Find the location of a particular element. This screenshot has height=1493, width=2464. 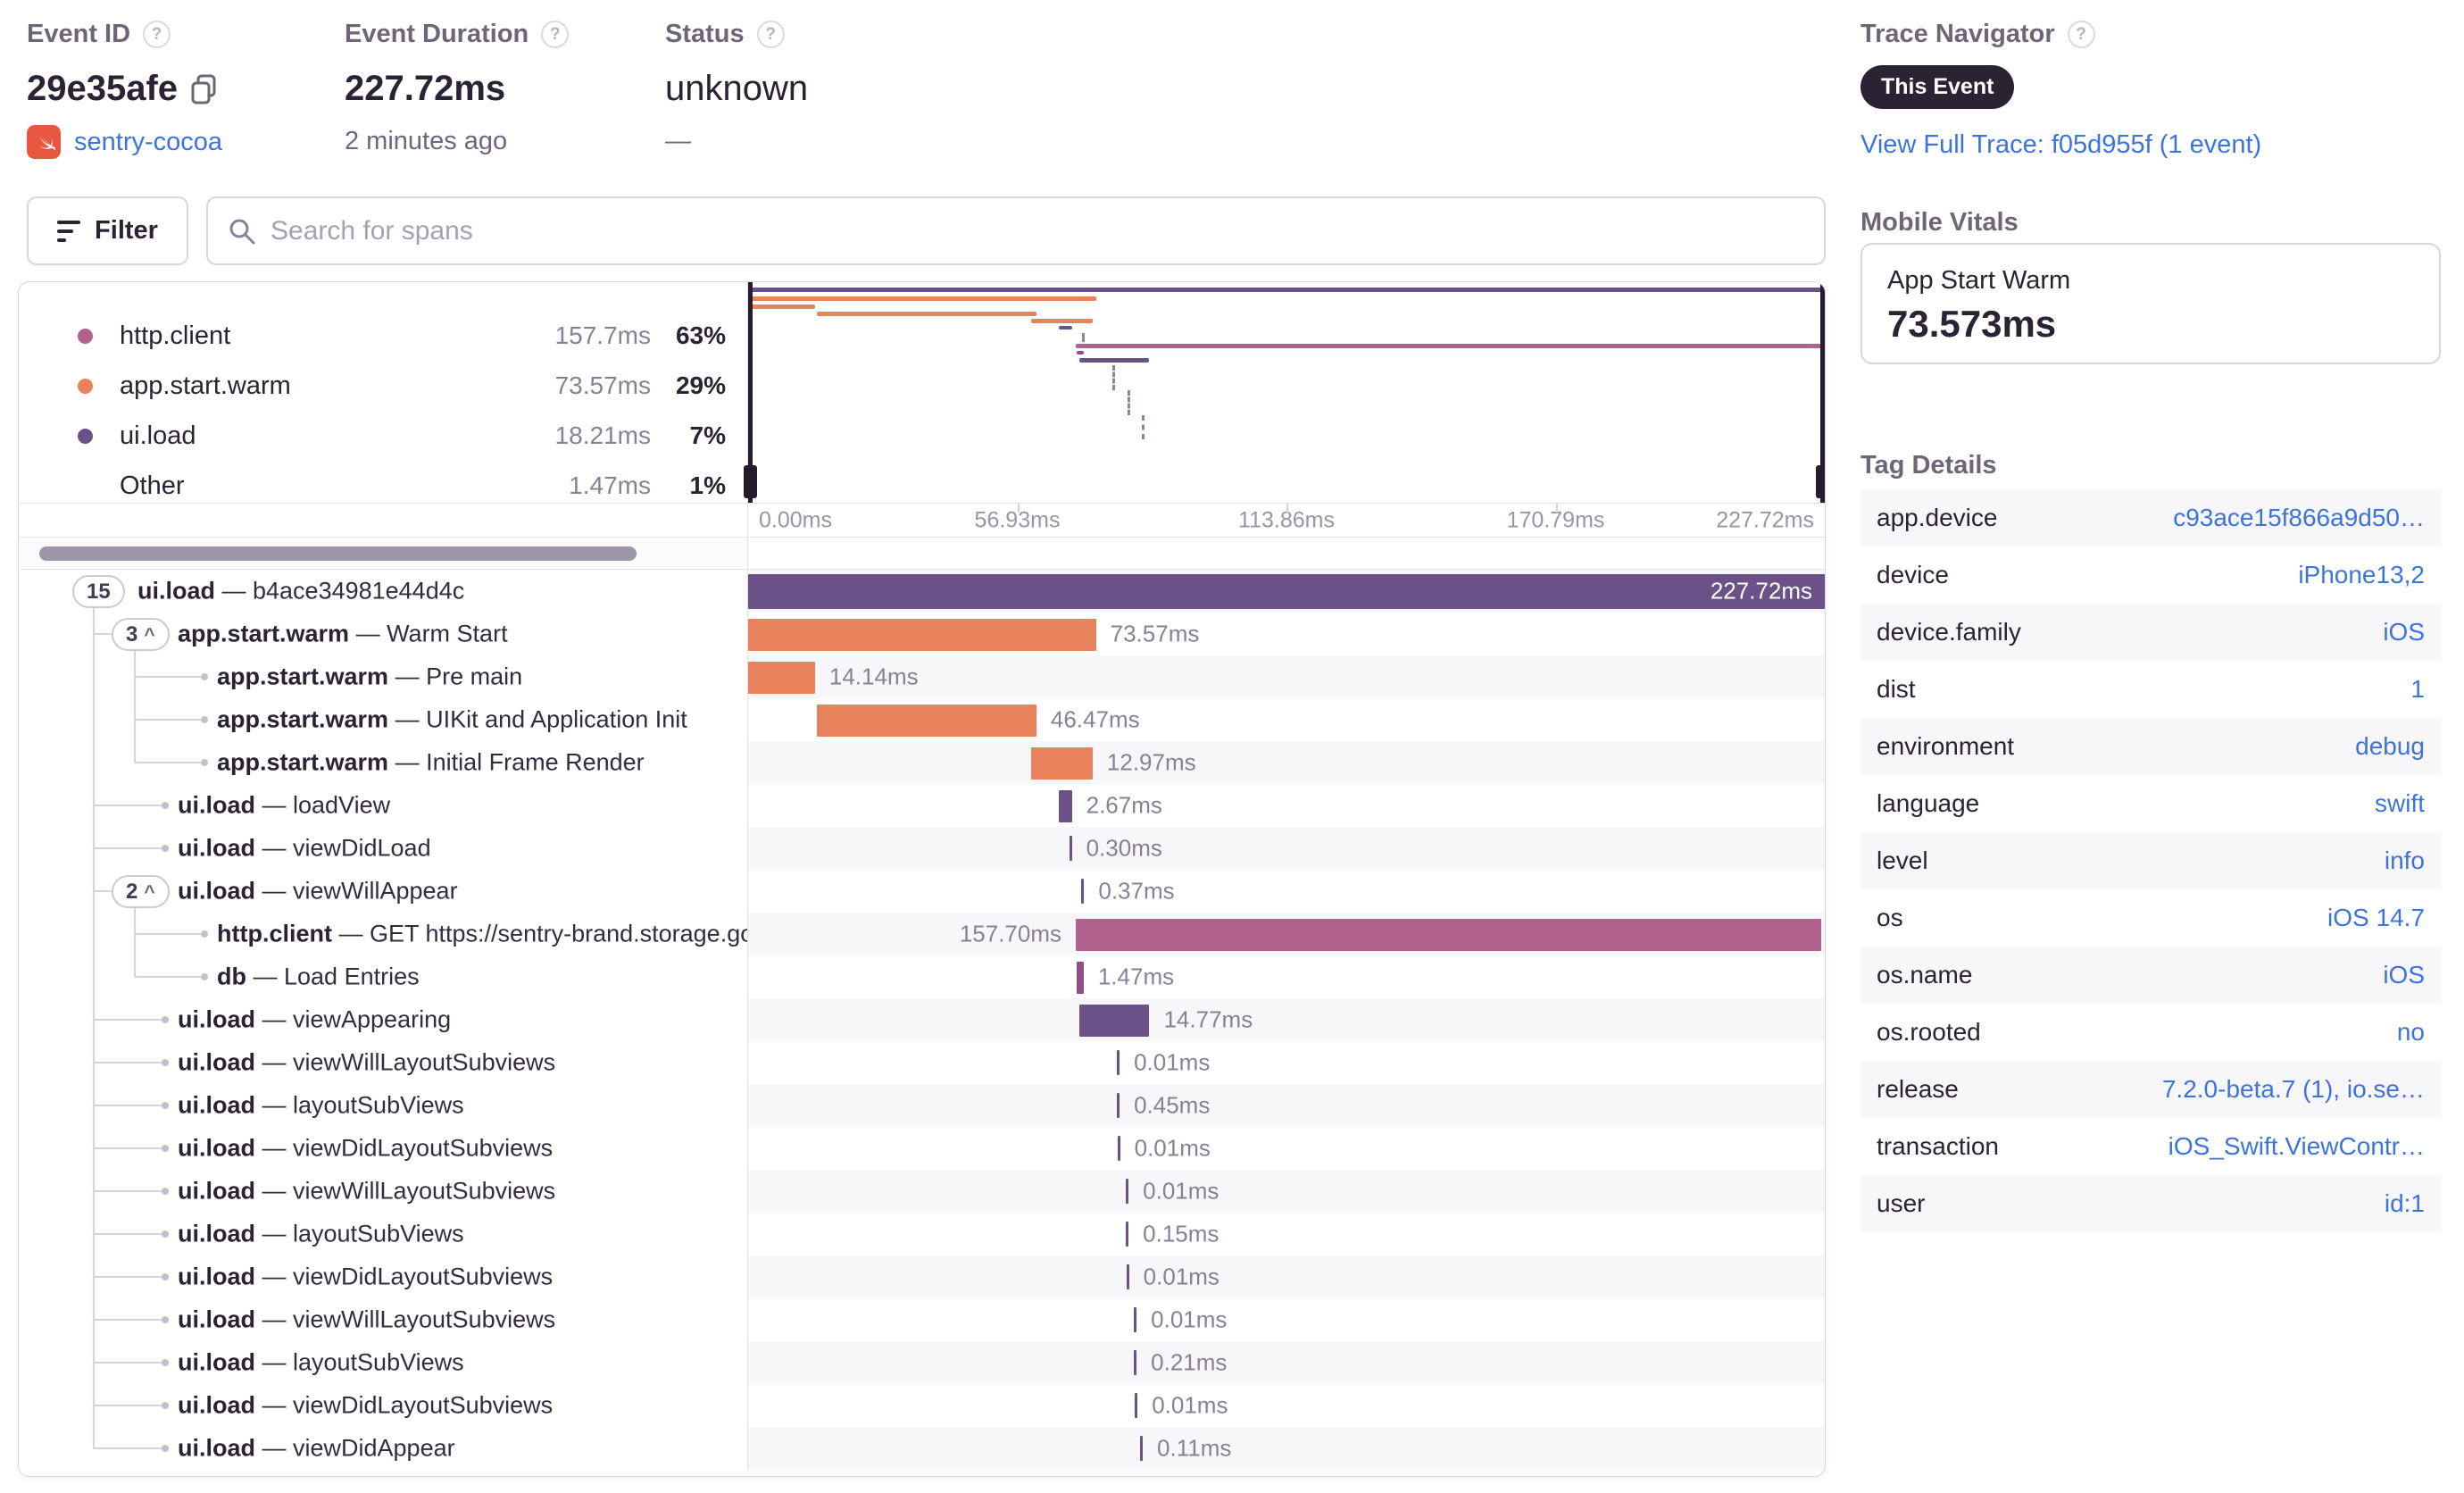

span-row: ui.load — layoutSubViews 0.21ms is located at coordinates (922, 1362).